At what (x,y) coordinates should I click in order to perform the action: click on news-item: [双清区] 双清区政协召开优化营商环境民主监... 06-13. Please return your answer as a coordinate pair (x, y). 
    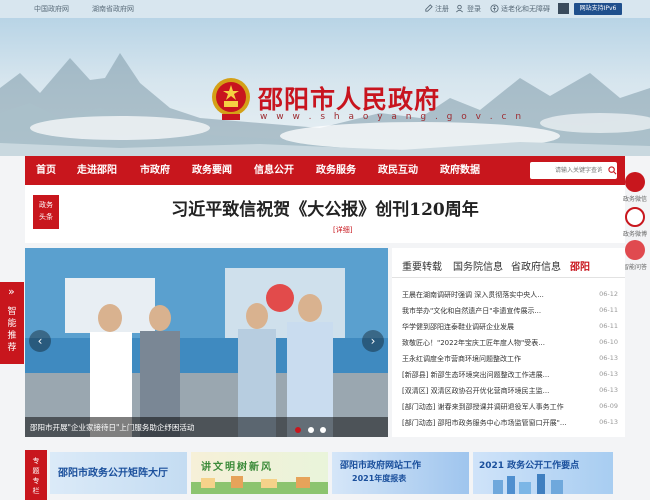
    Looking at the image, I should click on (510, 393).